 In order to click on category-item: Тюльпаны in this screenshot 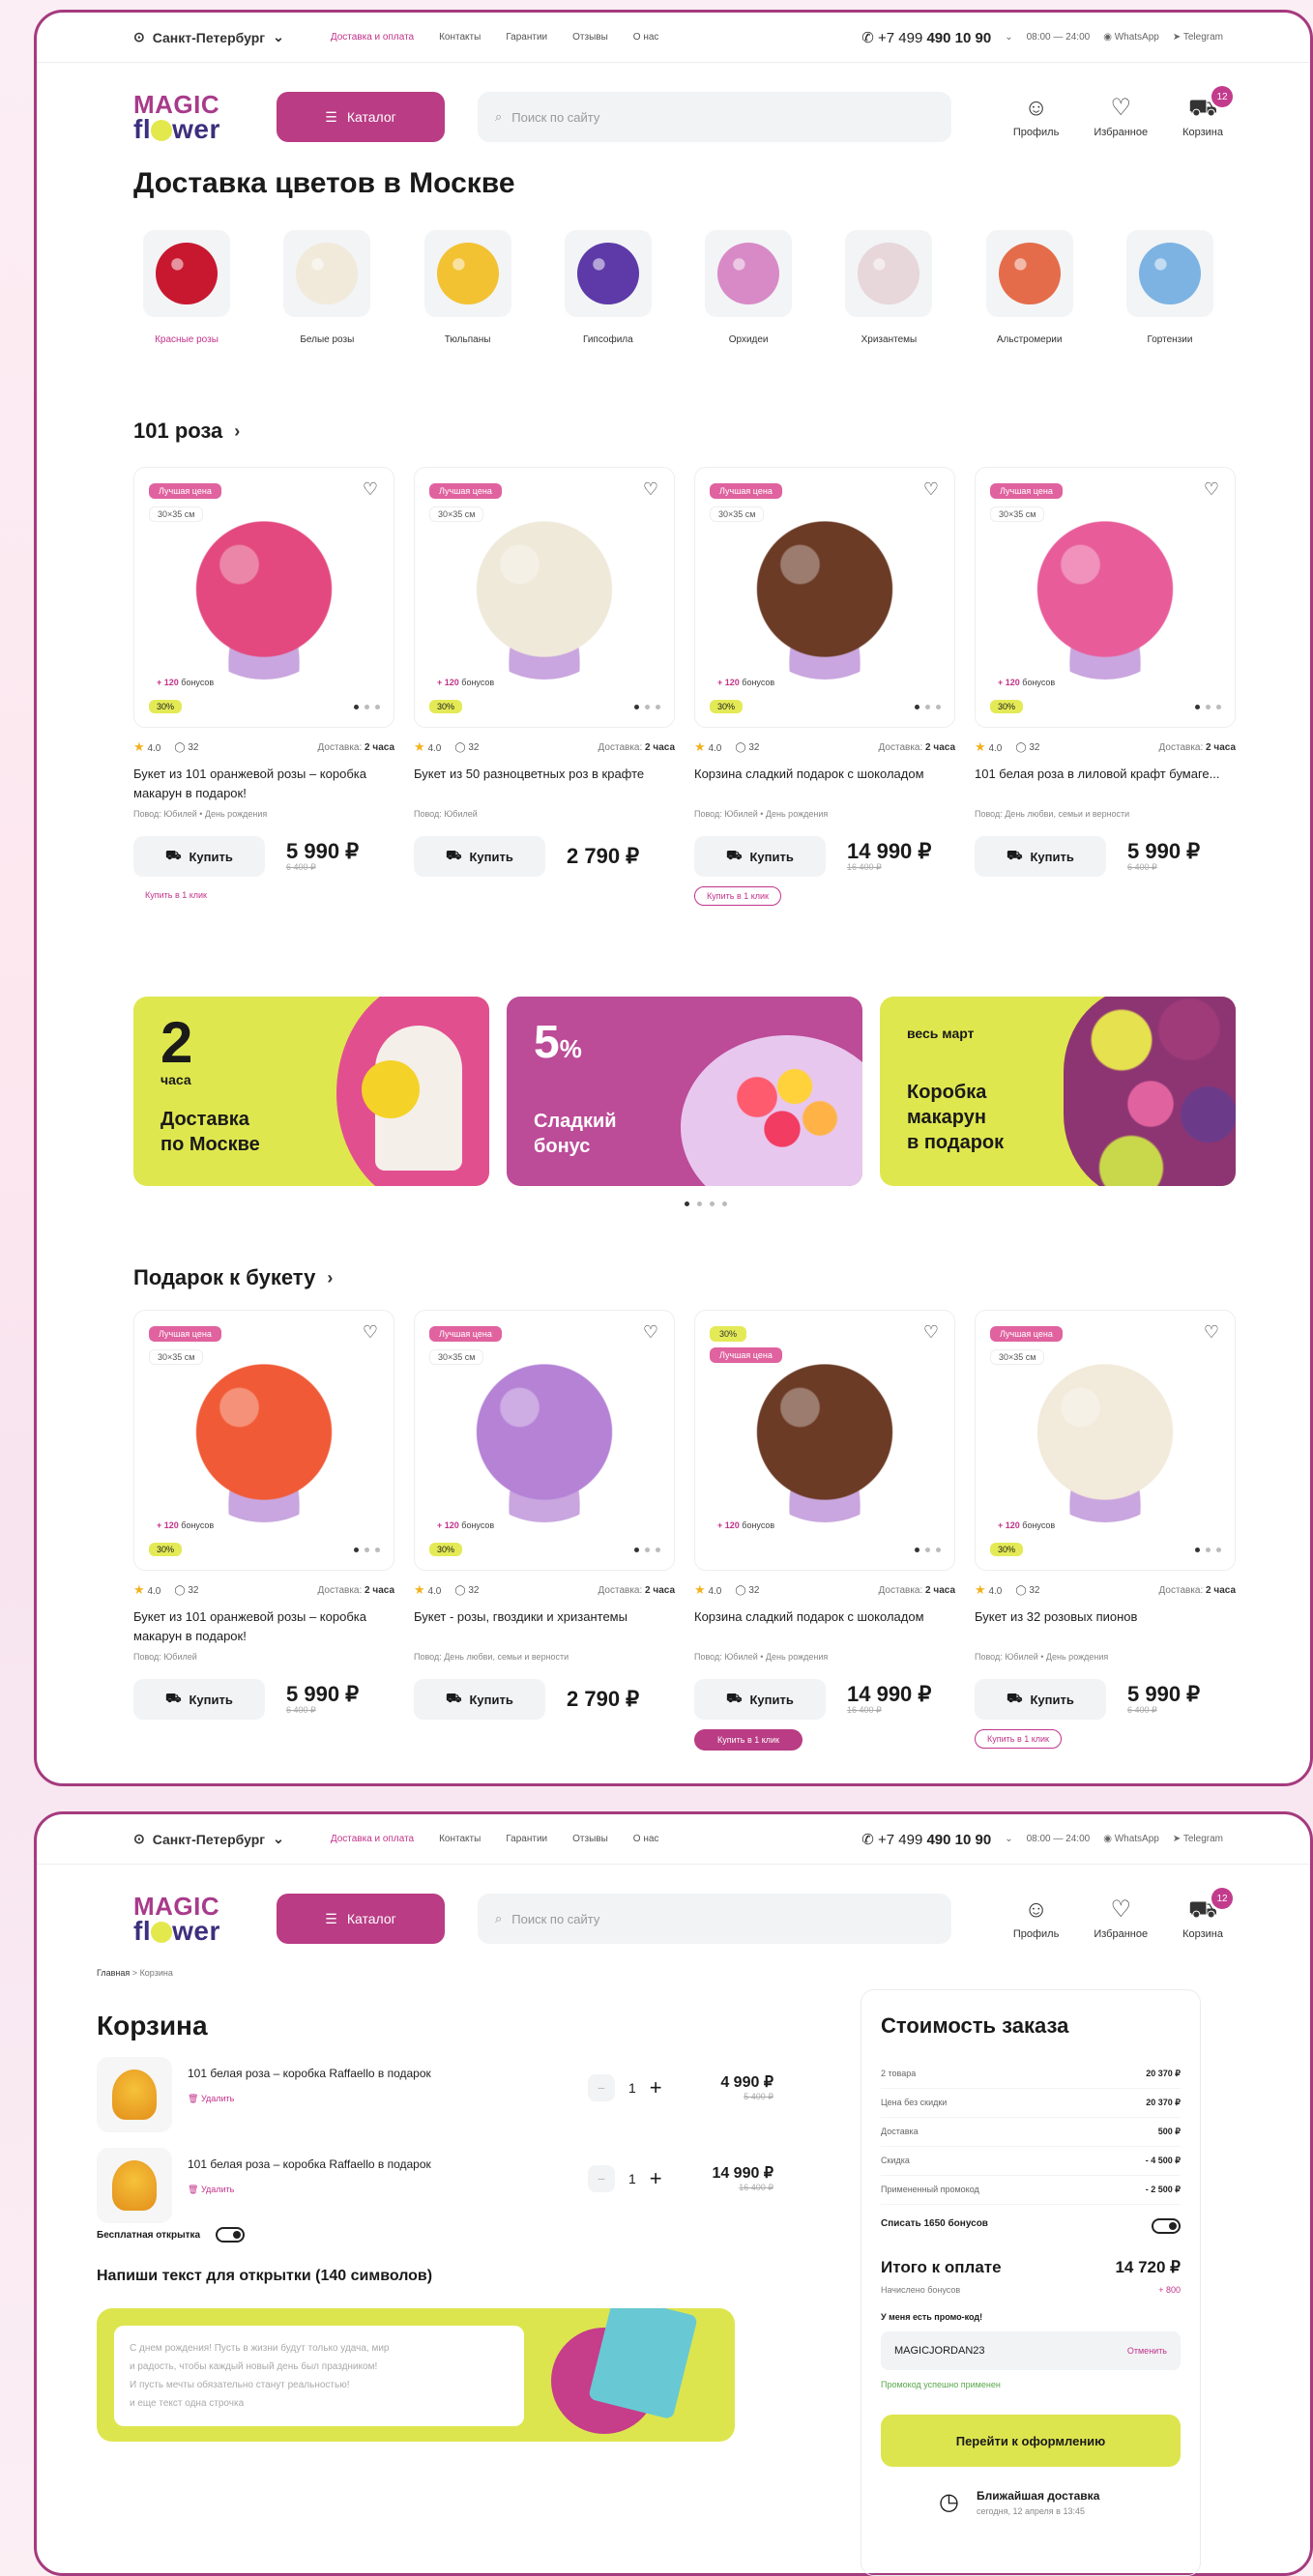, I will do `click(468, 287)`.